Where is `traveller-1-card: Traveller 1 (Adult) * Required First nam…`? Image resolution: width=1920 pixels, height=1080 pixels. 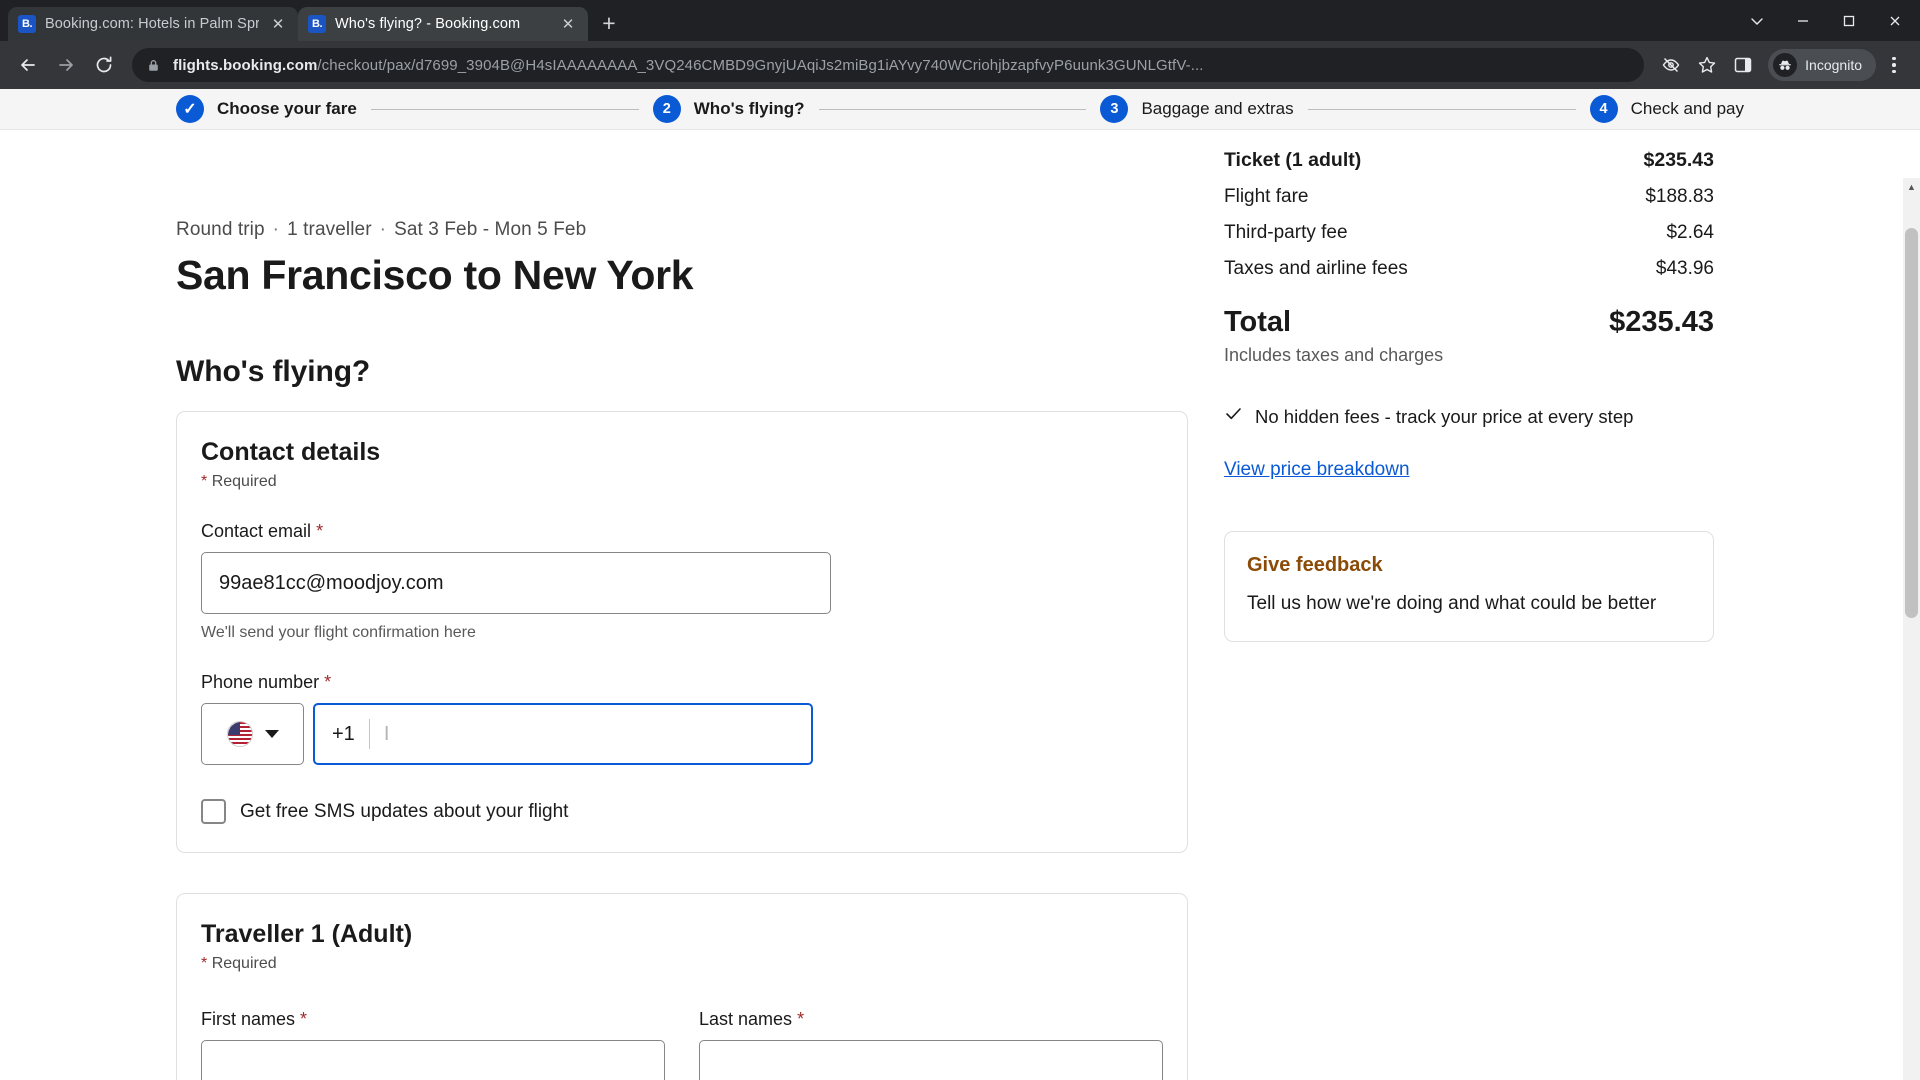 traveller-1-card: Traveller 1 (Adult) * Required First nam… is located at coordinates (682, 986).